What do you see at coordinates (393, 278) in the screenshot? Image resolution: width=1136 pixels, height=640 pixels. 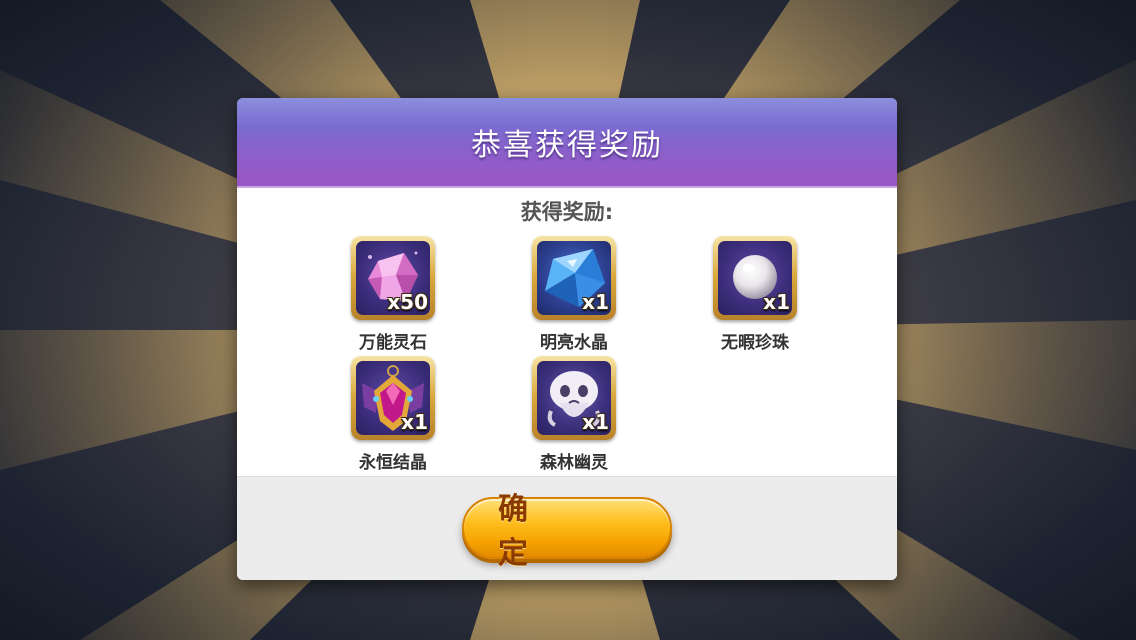 I see `item-frame: x50` at bounding box center [393, 278].